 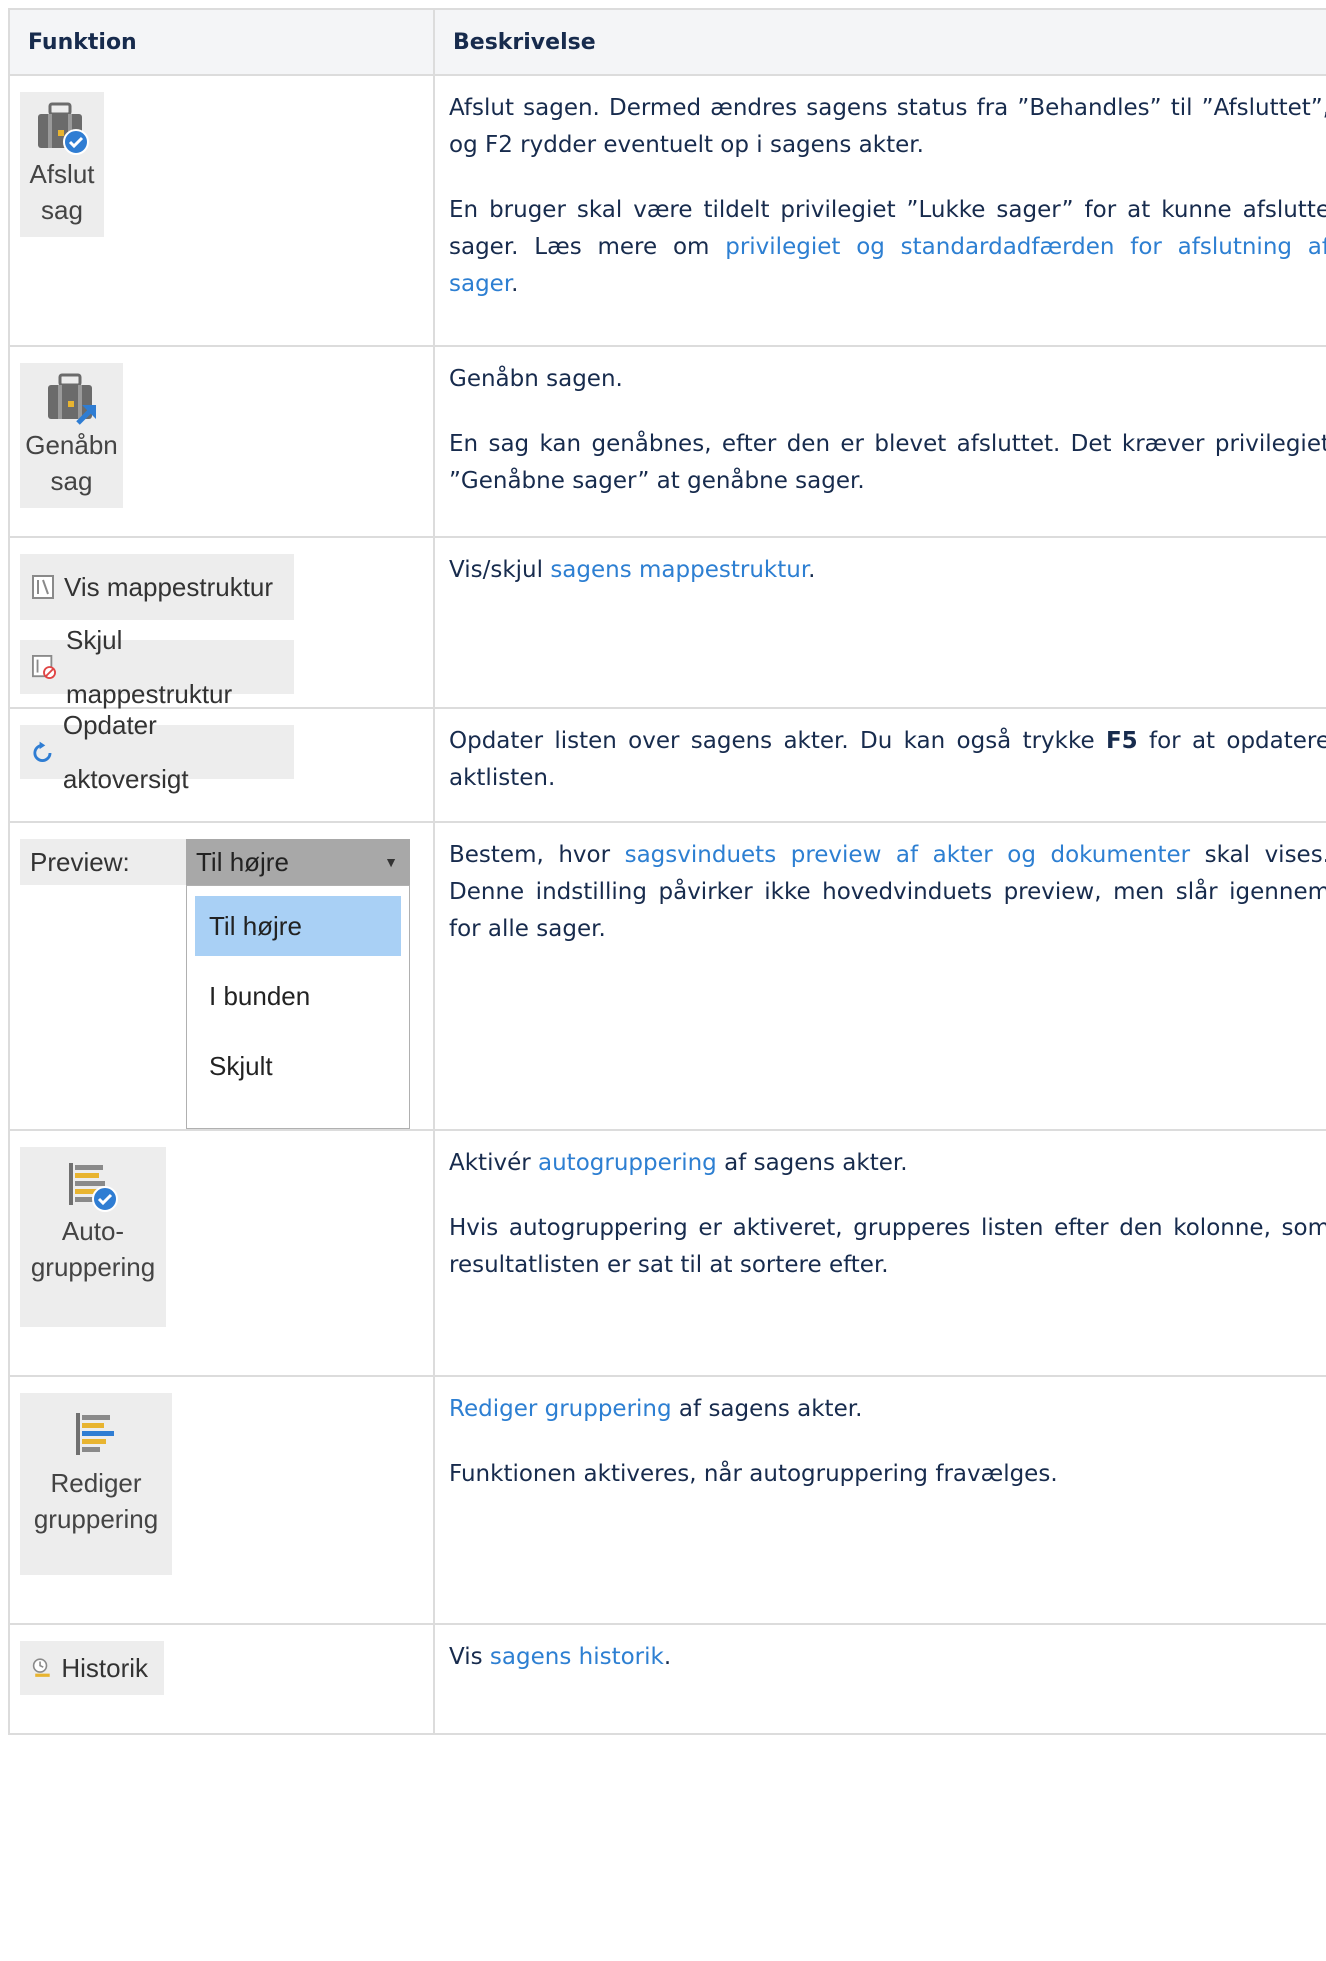 What do you see at coordinates (125, 752) in the screenshot?
I see `refresh-overview-label: Opdater aktoversigt` at bounding box center [125, 752].